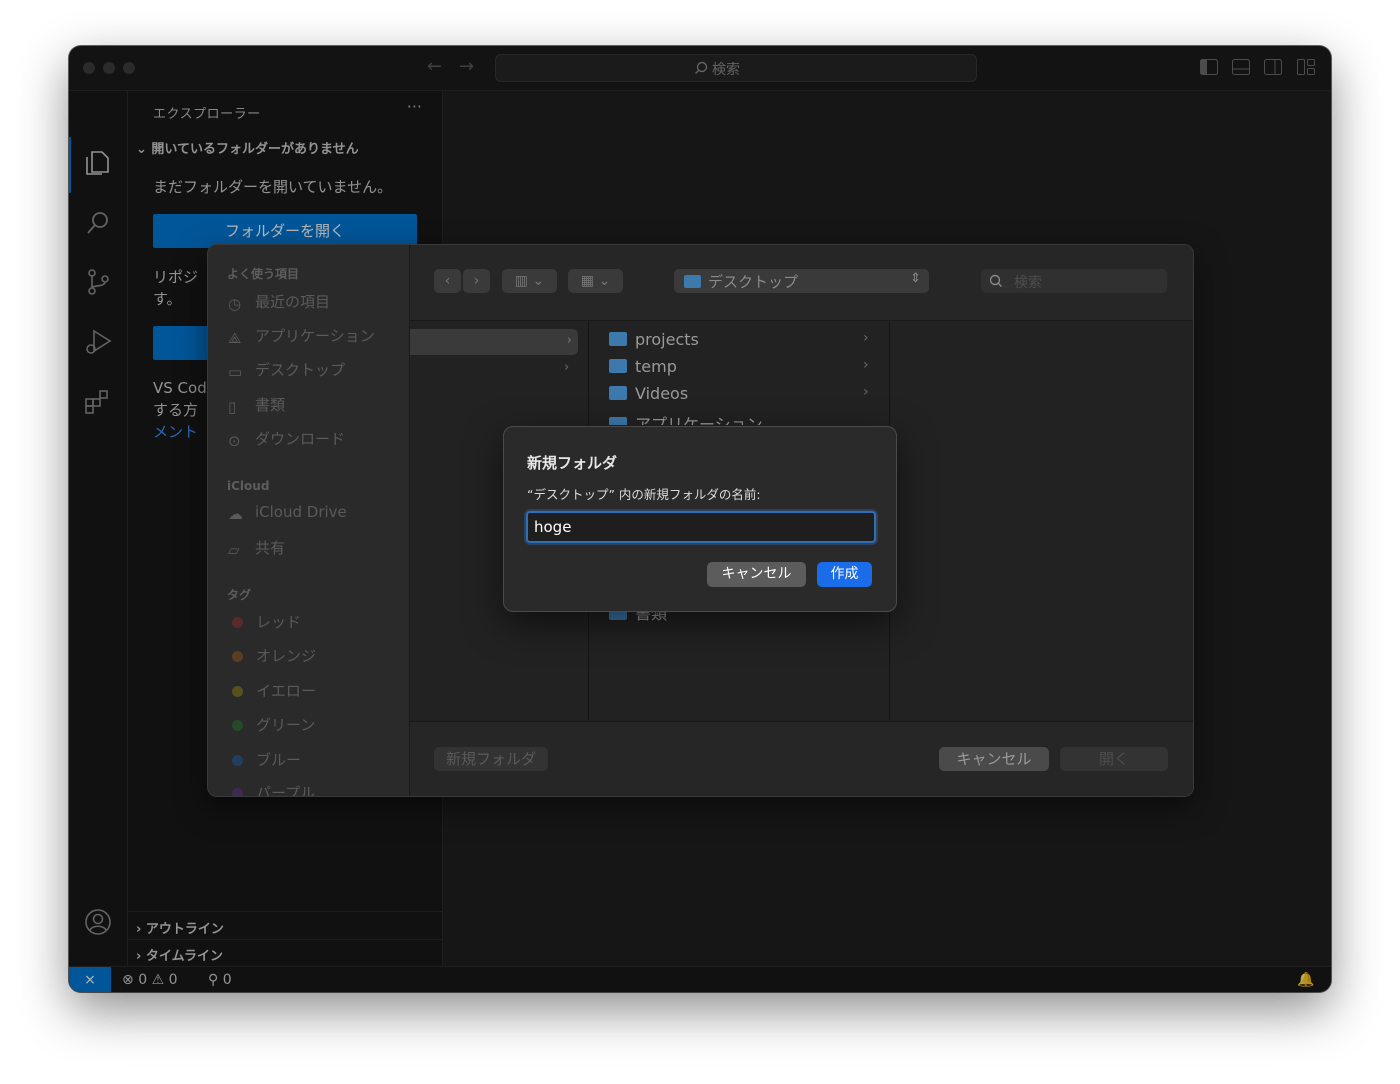 The height and width of the screenshot is (1084, 1400). Describe the element at coordinates (234, 549) in the screenshot. I see `shared-folder-icon: ▱` at that location.